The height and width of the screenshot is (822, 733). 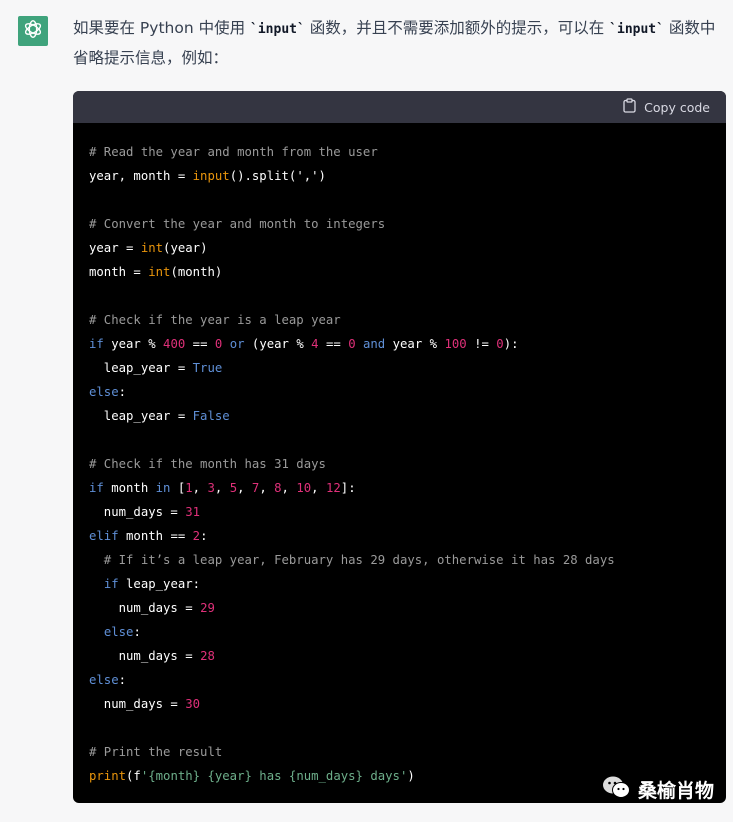 I want to click on code-token: ]:, so click(x=348, y=488).